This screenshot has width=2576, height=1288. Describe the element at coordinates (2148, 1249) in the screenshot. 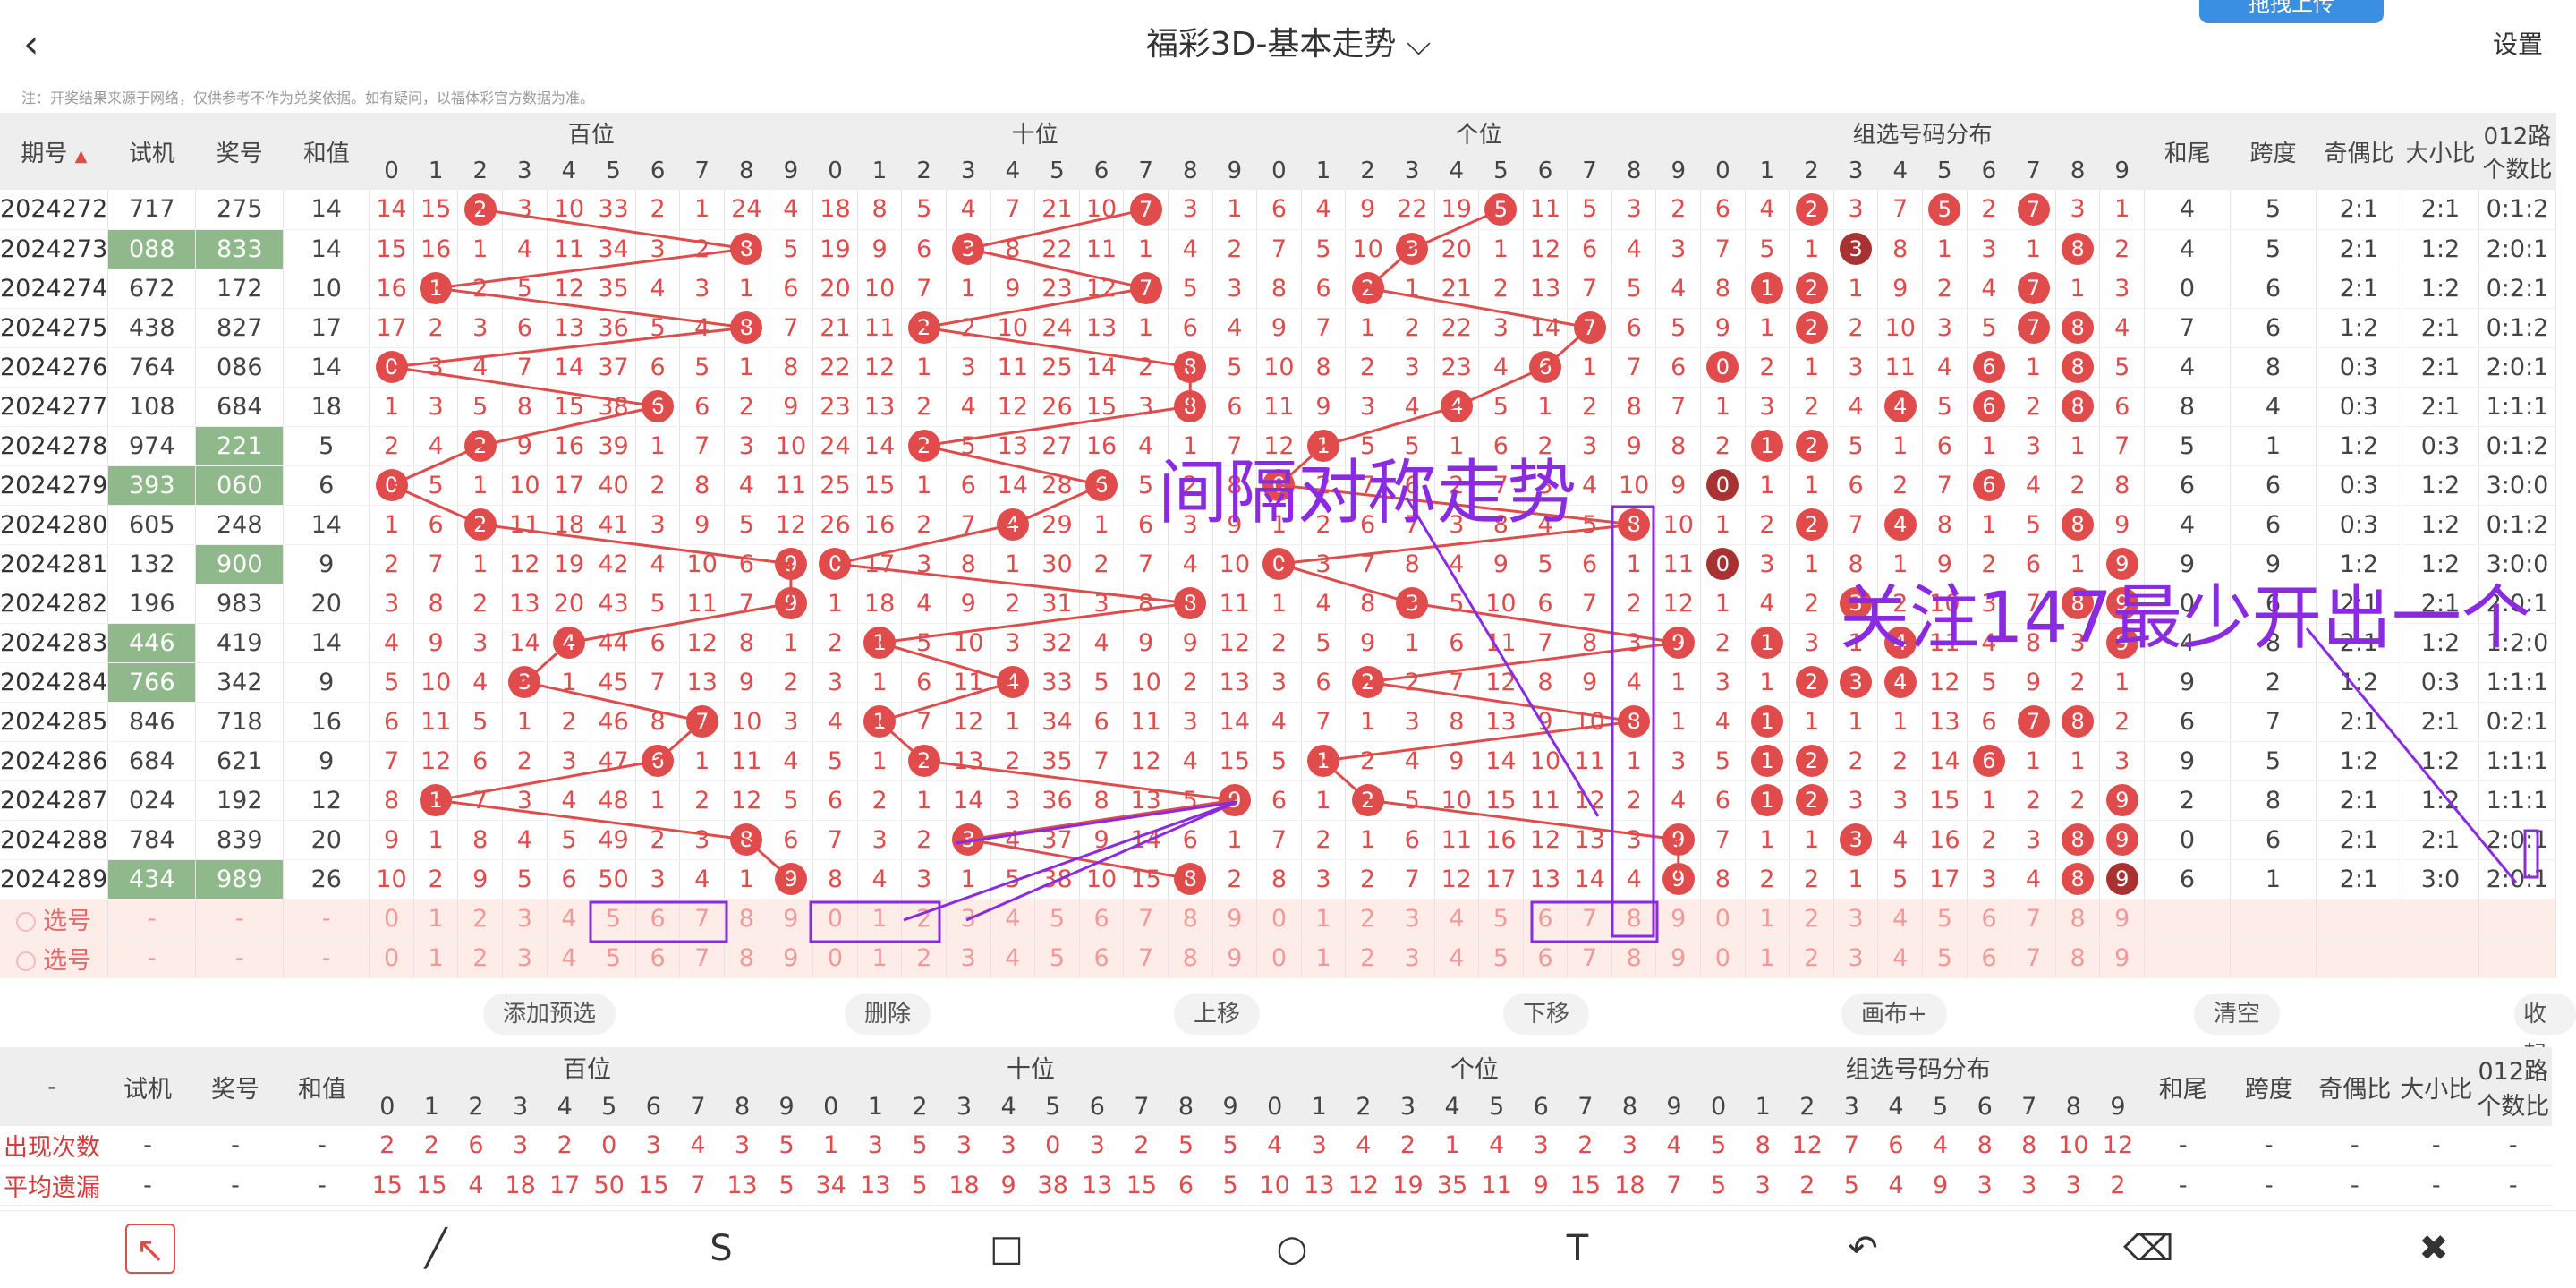

I see `eraser-icon: ⌫` at that location.